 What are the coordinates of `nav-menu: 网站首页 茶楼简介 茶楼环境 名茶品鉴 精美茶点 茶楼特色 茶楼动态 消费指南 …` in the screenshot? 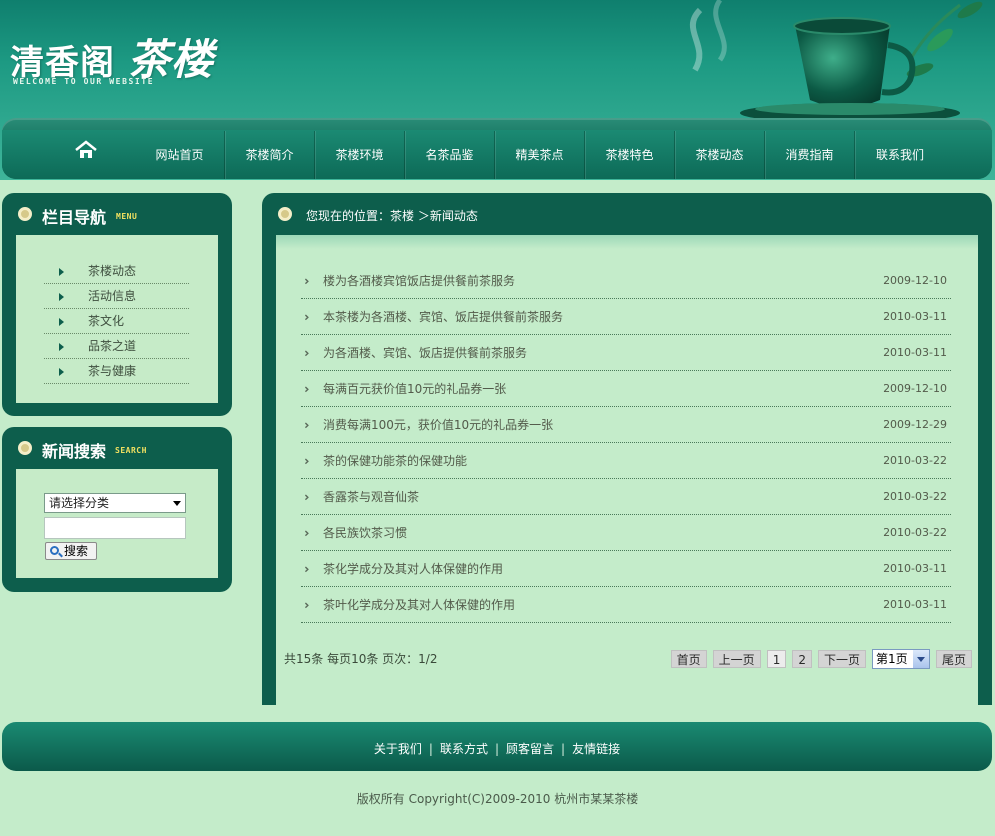 It's located at (540, 155).